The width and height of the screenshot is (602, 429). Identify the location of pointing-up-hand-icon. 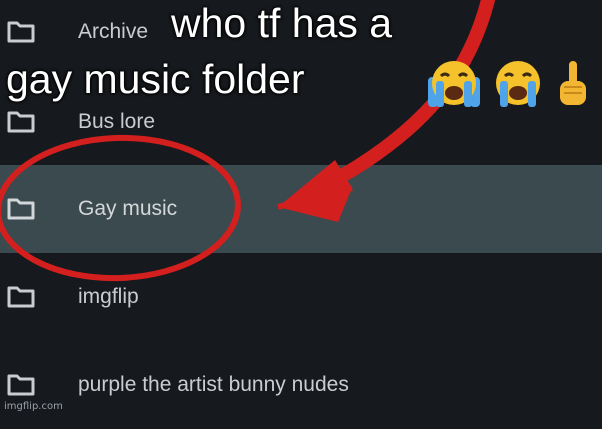
(573, 83).